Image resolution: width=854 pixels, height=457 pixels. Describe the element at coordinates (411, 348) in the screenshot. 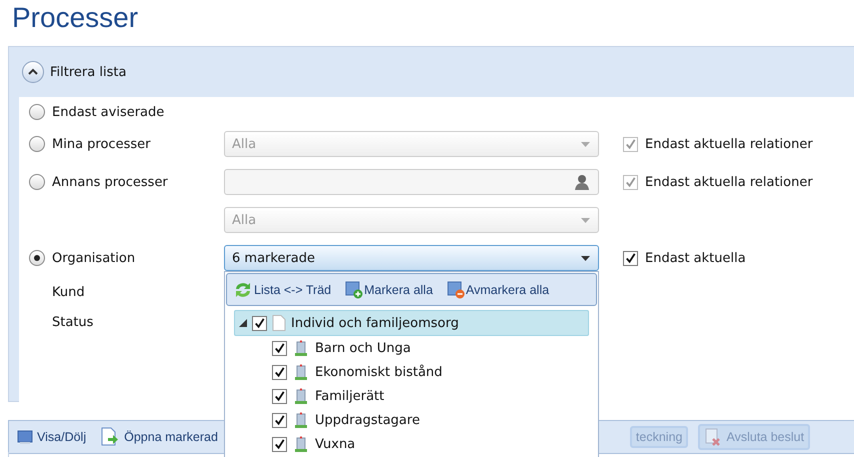

I see `tree-node: Barn och Unga` at that location.